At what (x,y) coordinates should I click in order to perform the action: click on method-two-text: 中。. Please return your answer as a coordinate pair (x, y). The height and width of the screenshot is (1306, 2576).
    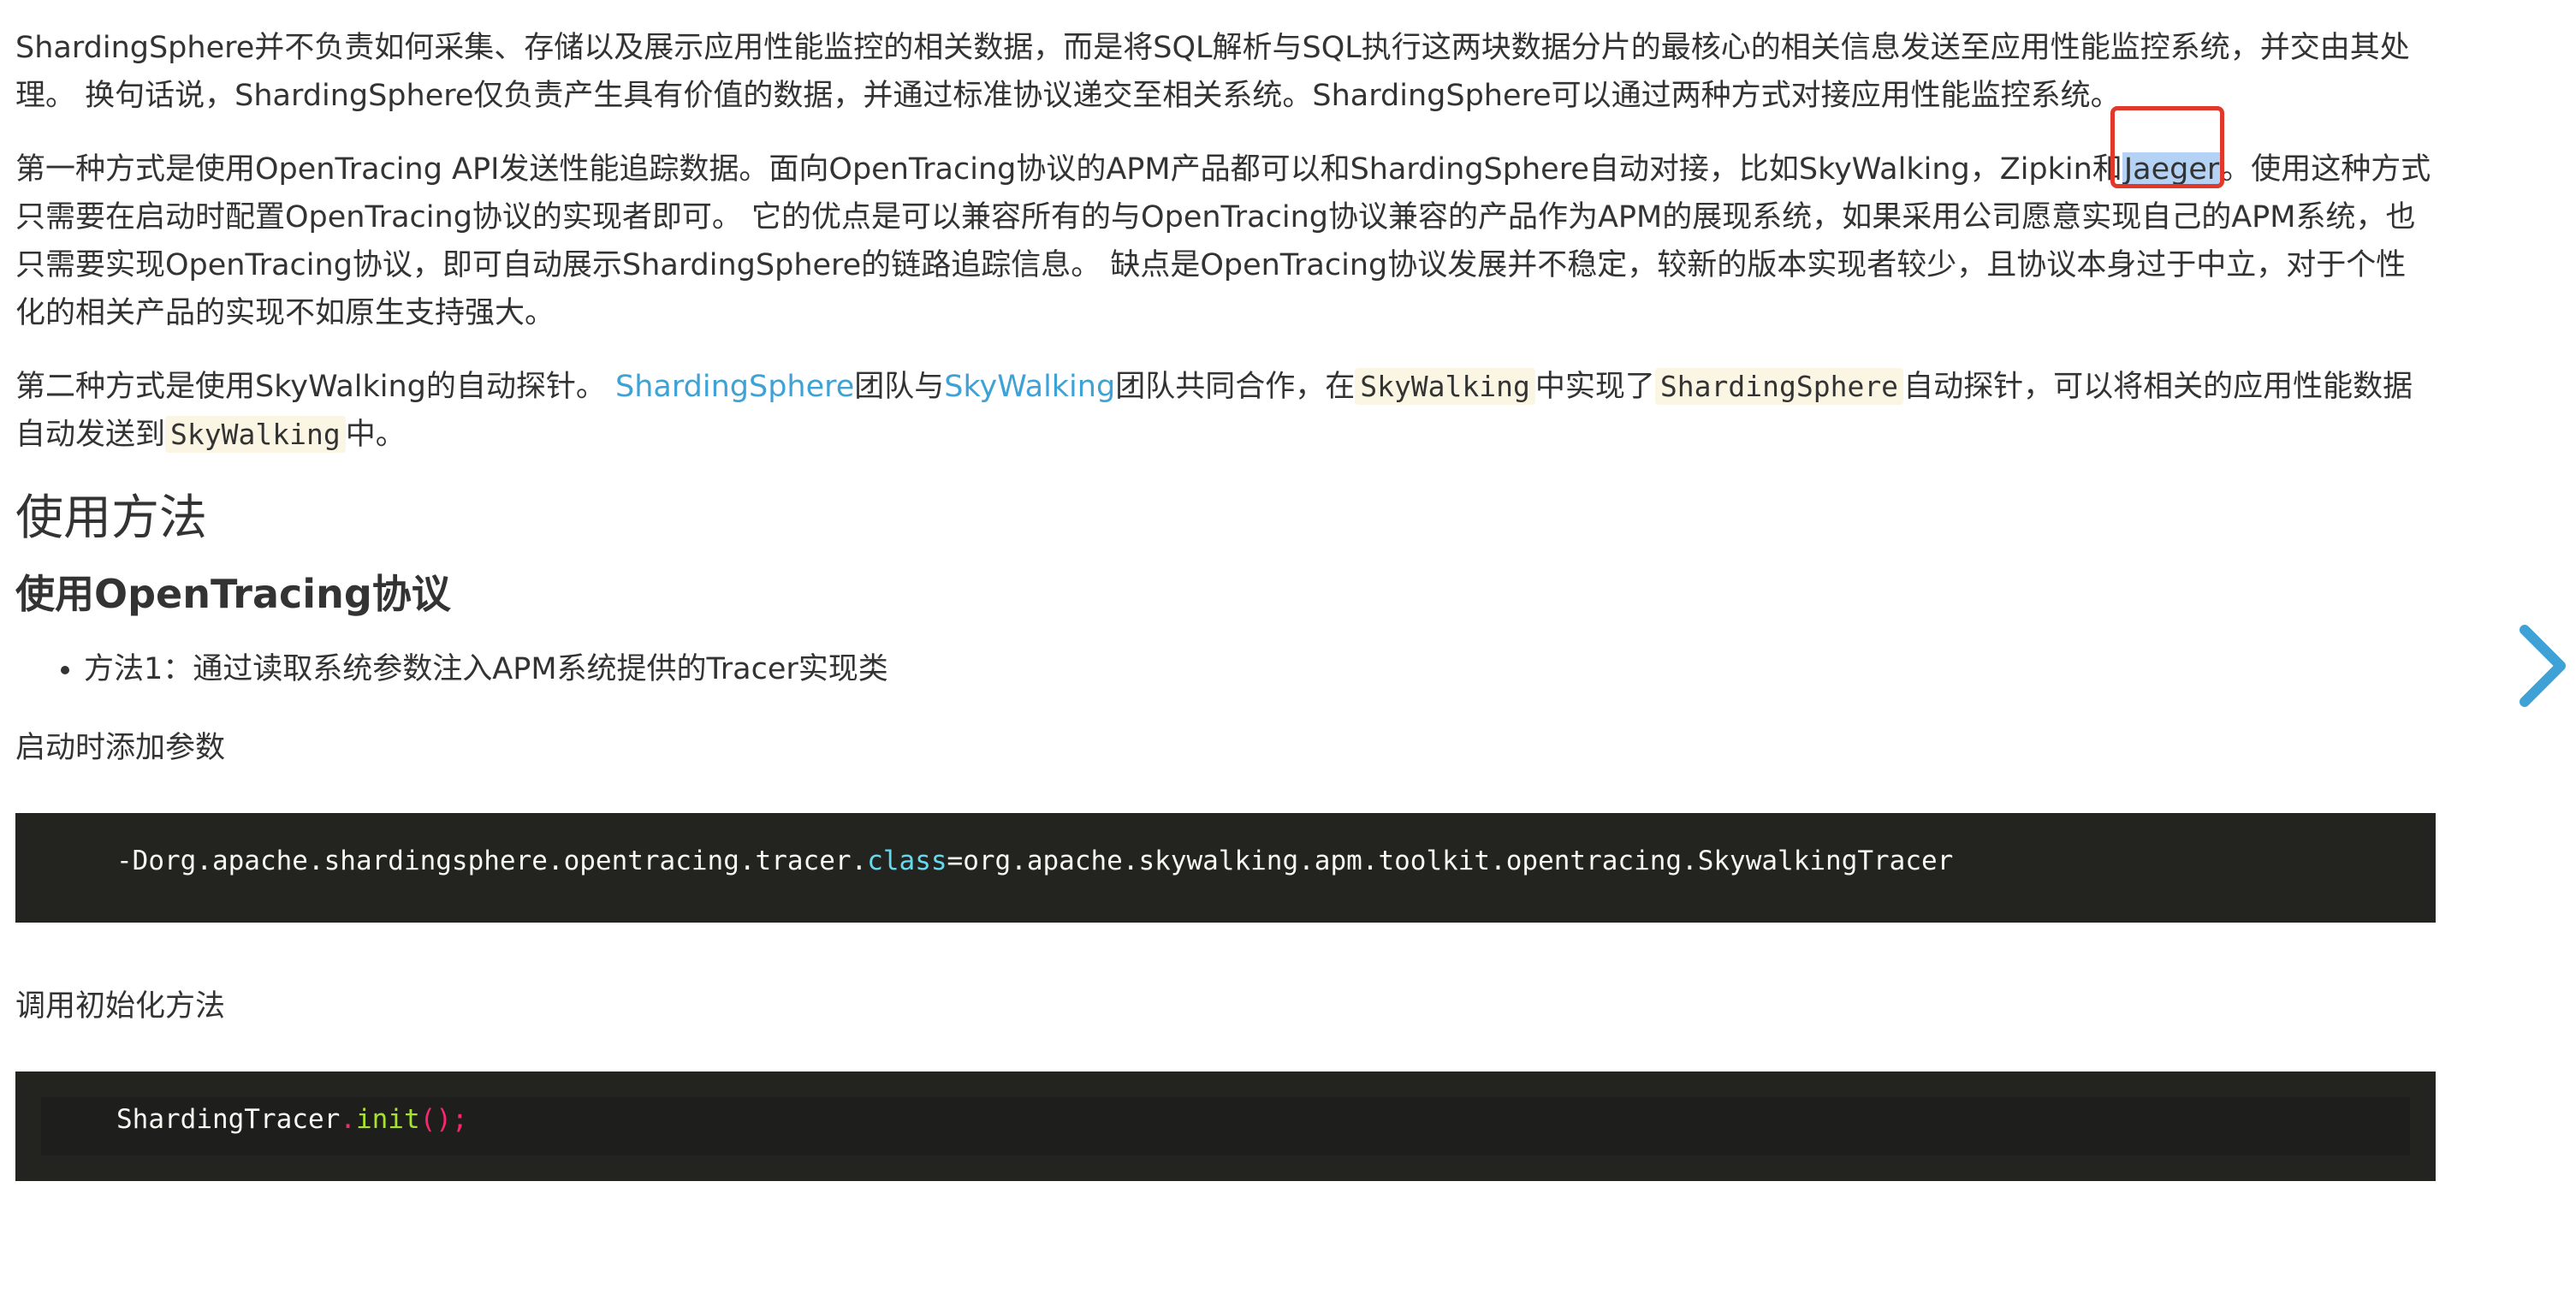
    Looking at the image, I should click on (375, 435).